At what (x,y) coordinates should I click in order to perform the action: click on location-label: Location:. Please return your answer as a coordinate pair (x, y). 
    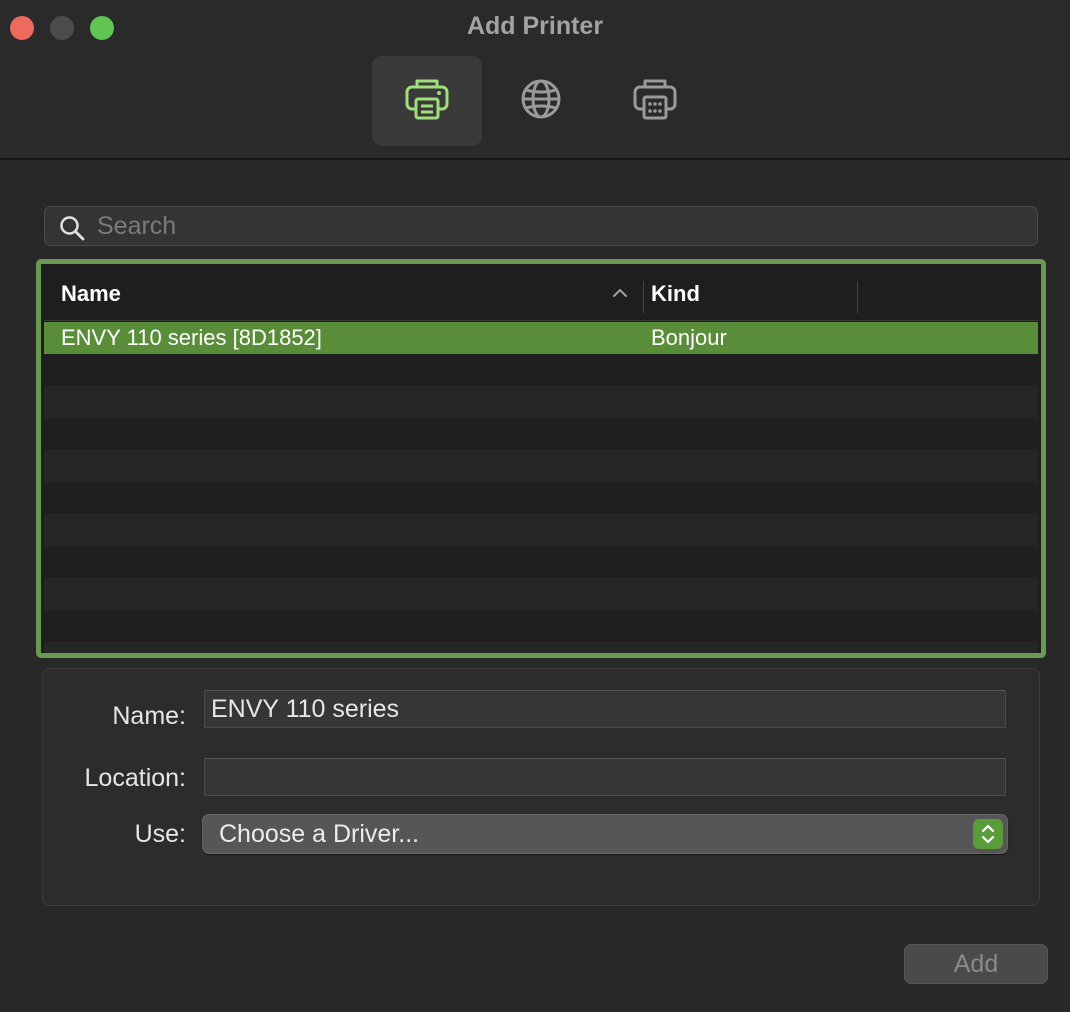
    Looking at the image, I should click on (135, 778).